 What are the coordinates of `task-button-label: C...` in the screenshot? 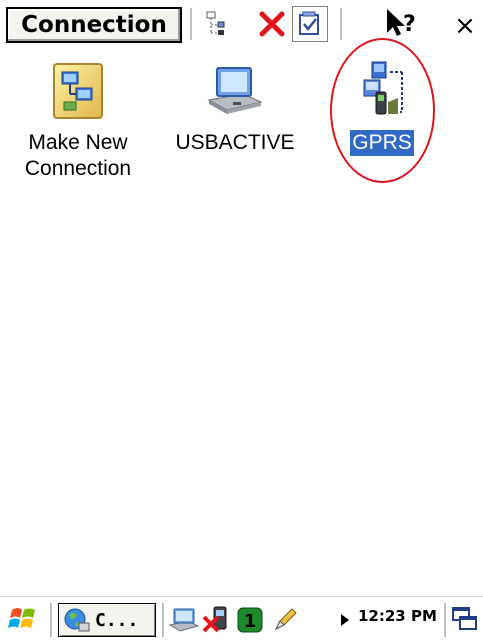 It's located at (117, 620).